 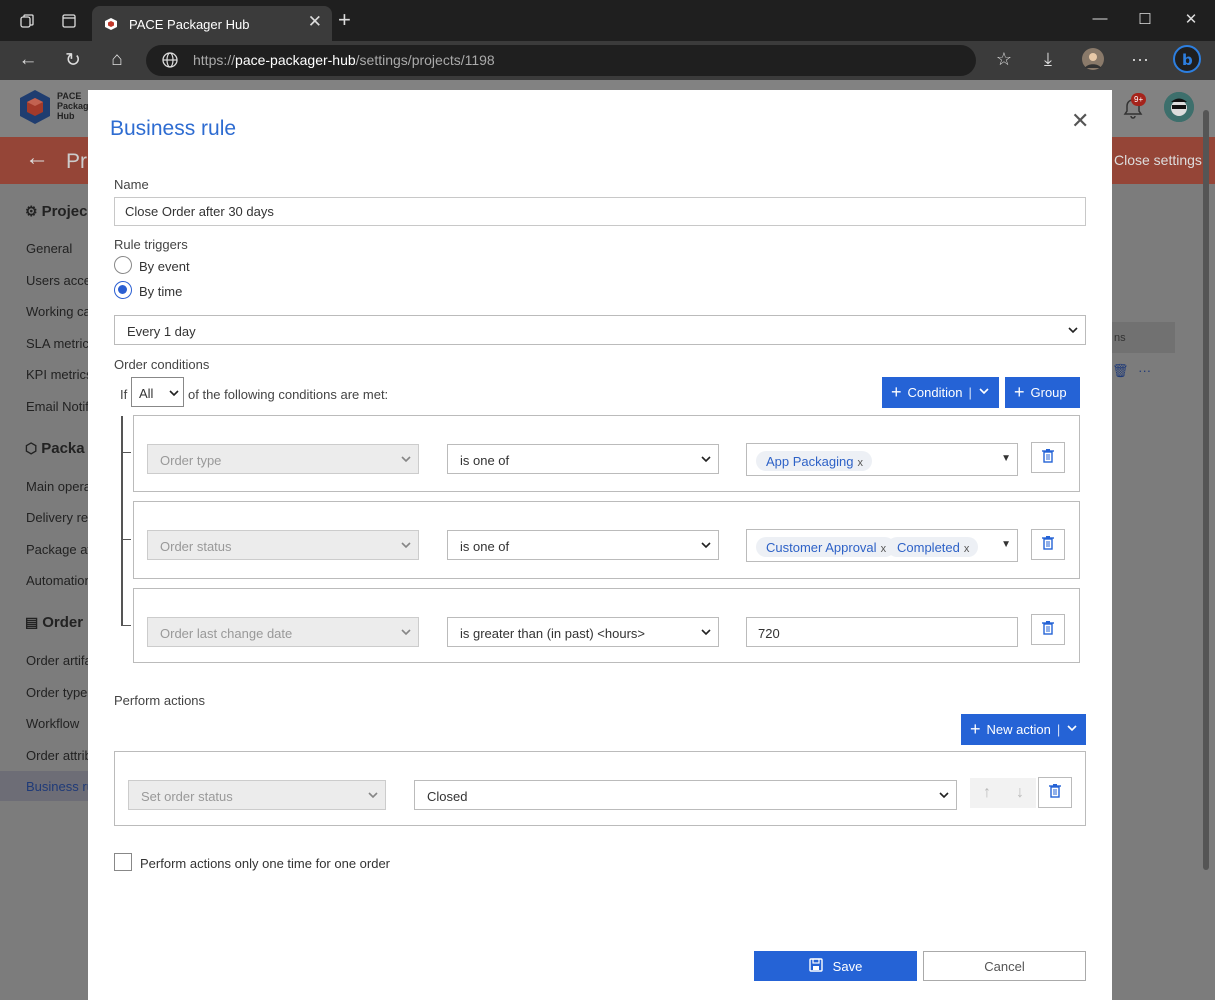 What do you see at coordinates (162, 364) in the screenshot?
I see `order-conditions-label: Order conditions` at bounding box center [162, 364].